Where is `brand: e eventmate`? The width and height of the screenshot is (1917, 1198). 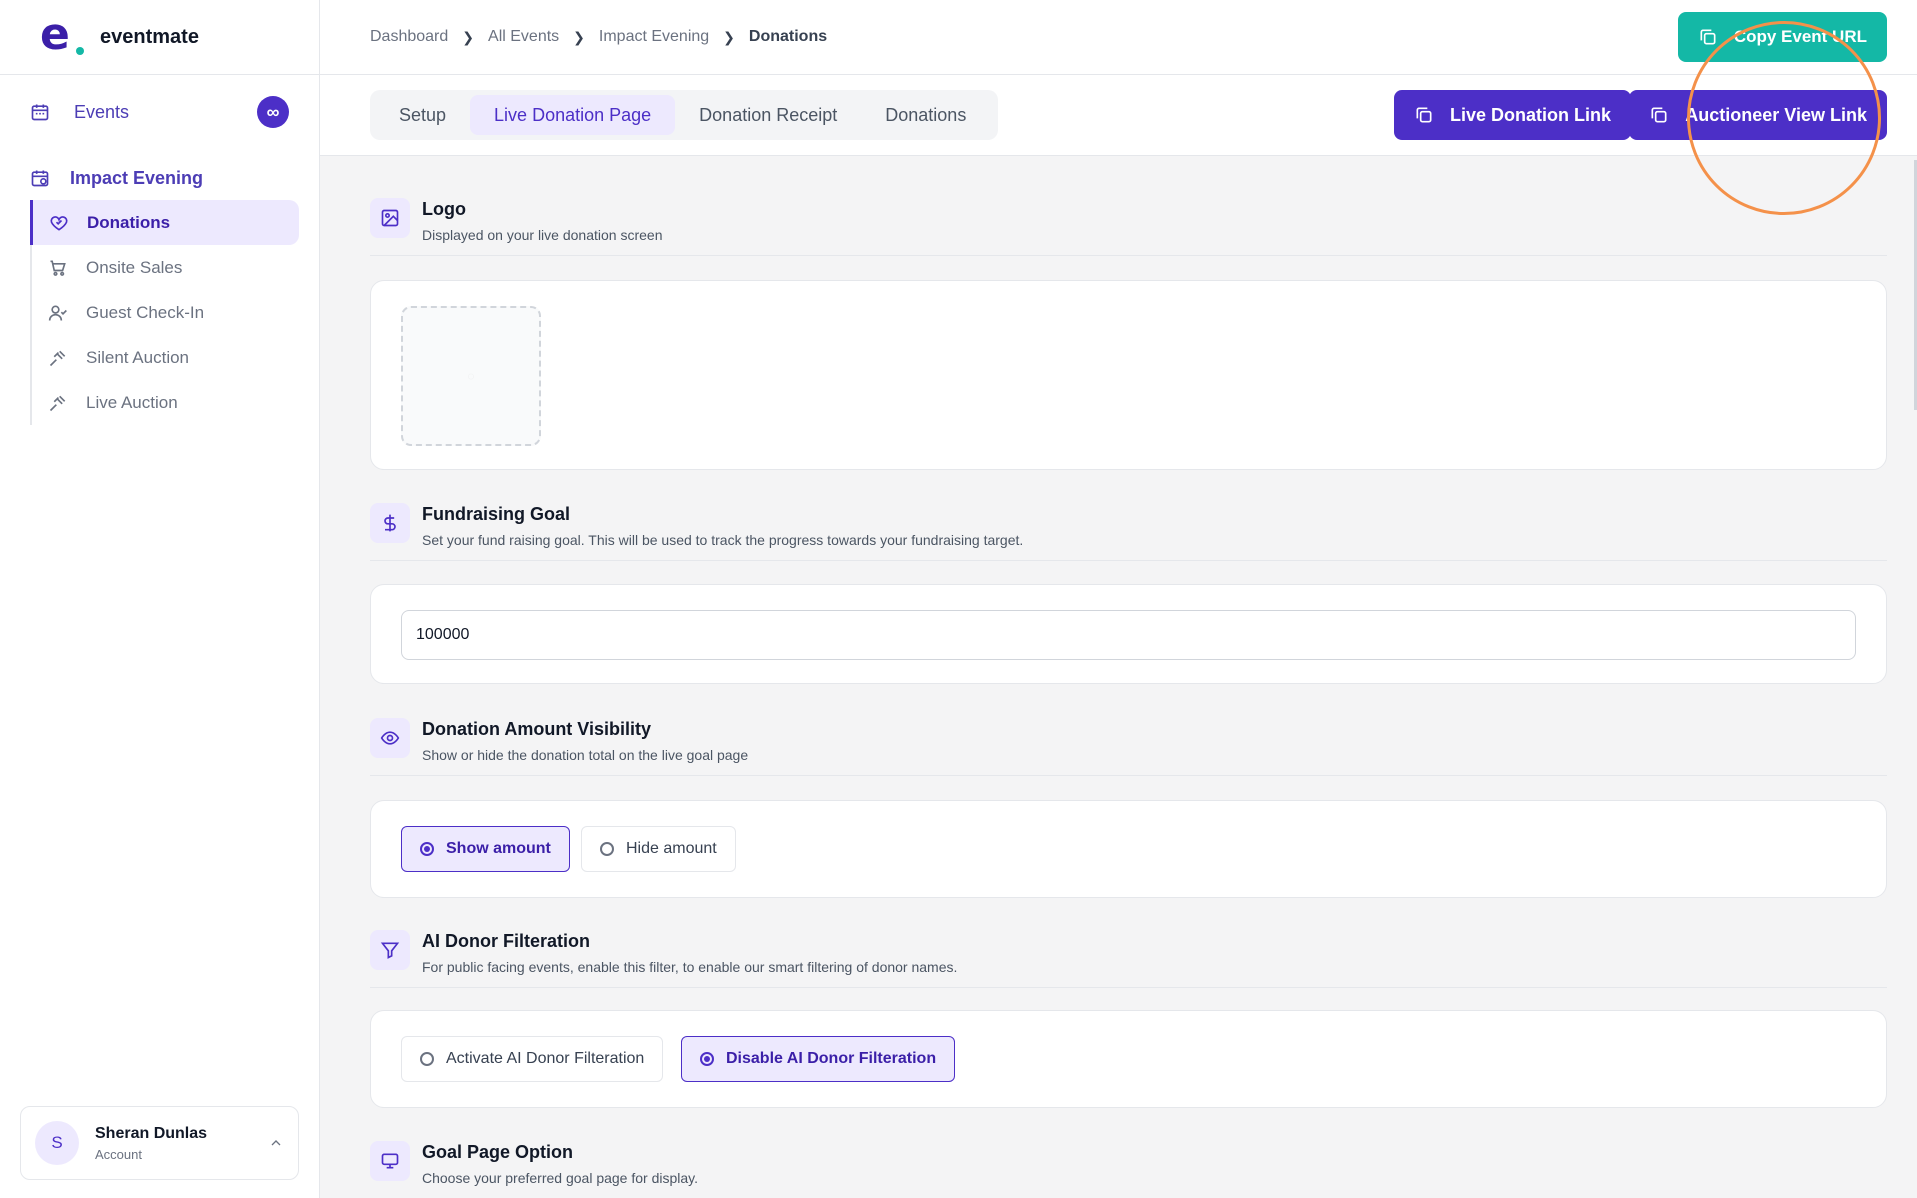
brand: e eventmate is located at coordinates (159, 37).